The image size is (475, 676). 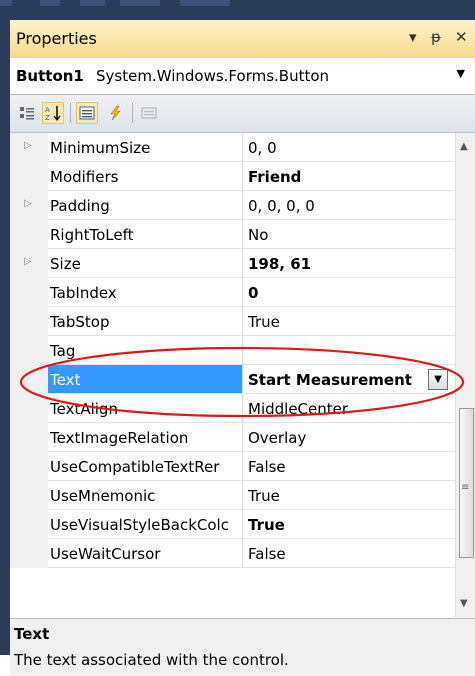 What do you see at coordinates (32, 634) in the screenshot?
I see `description-title: Text` at bounding box center [32, 634].